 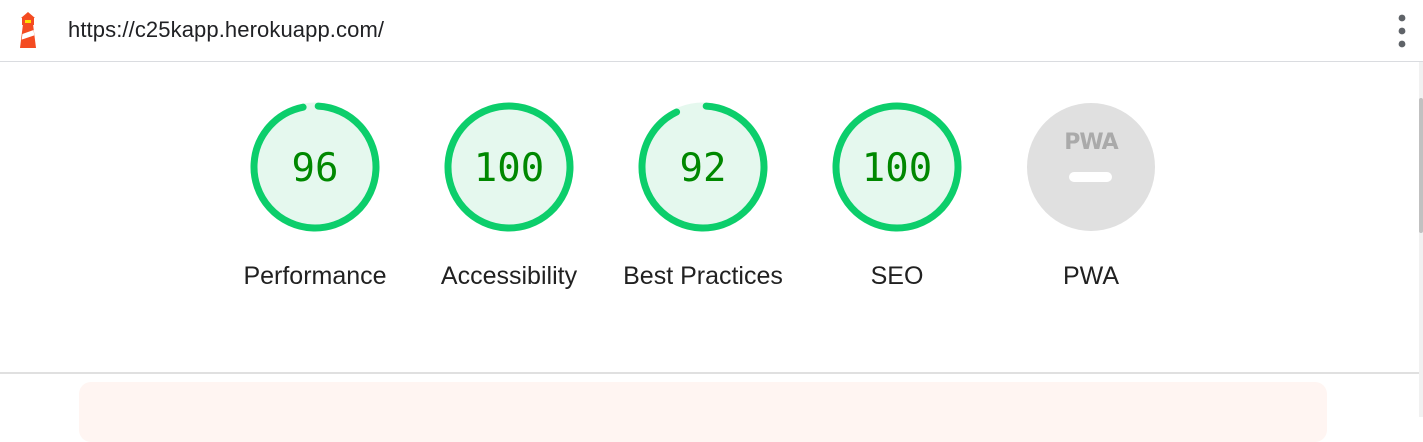 I want to click on gauge-accessibility-ring: 100, so click(x=509, y=167).